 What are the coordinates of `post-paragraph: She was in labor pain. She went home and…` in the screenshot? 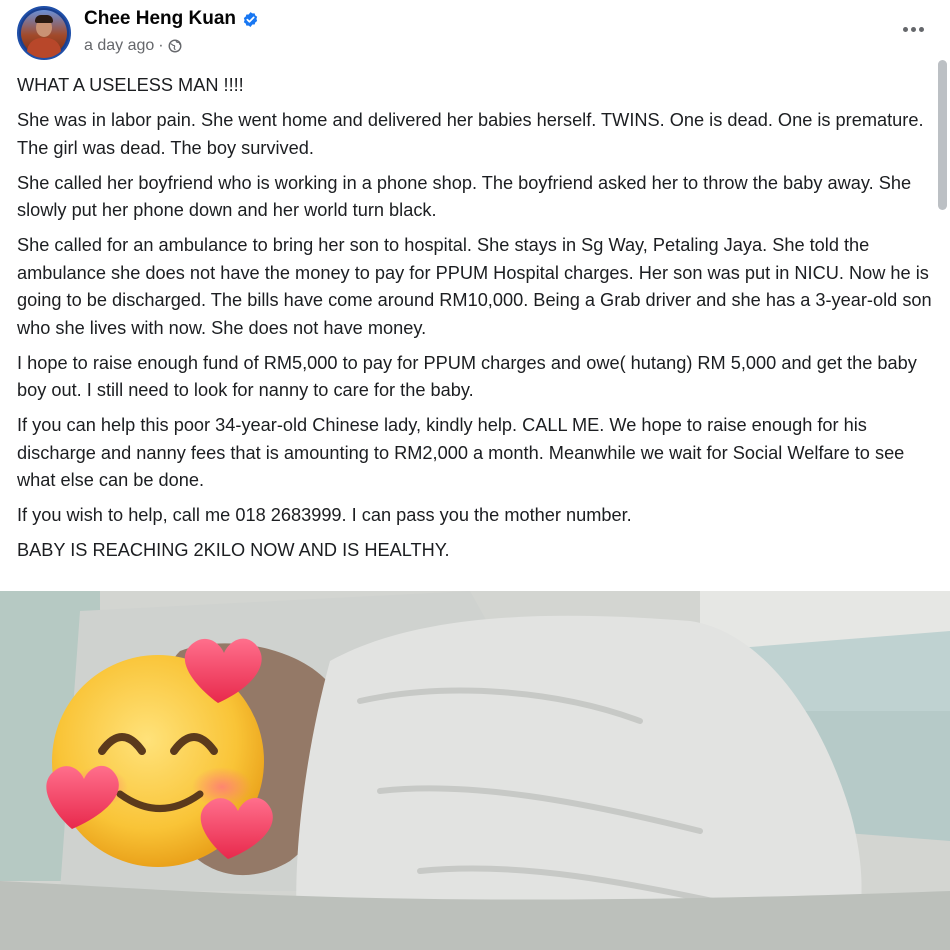 It's located at (470, 134).